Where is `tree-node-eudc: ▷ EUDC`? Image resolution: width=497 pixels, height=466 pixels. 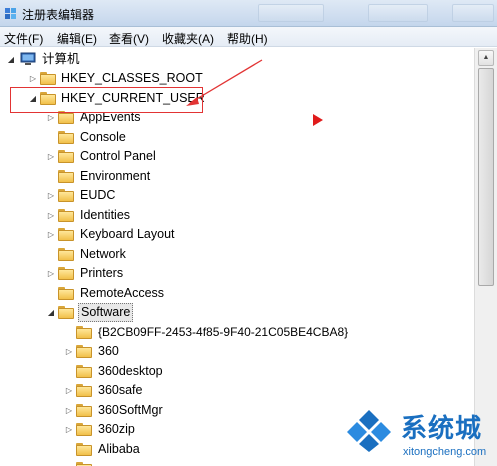
tree-node-eudc: ▷ EUDC is located at coordinates (150, 195).